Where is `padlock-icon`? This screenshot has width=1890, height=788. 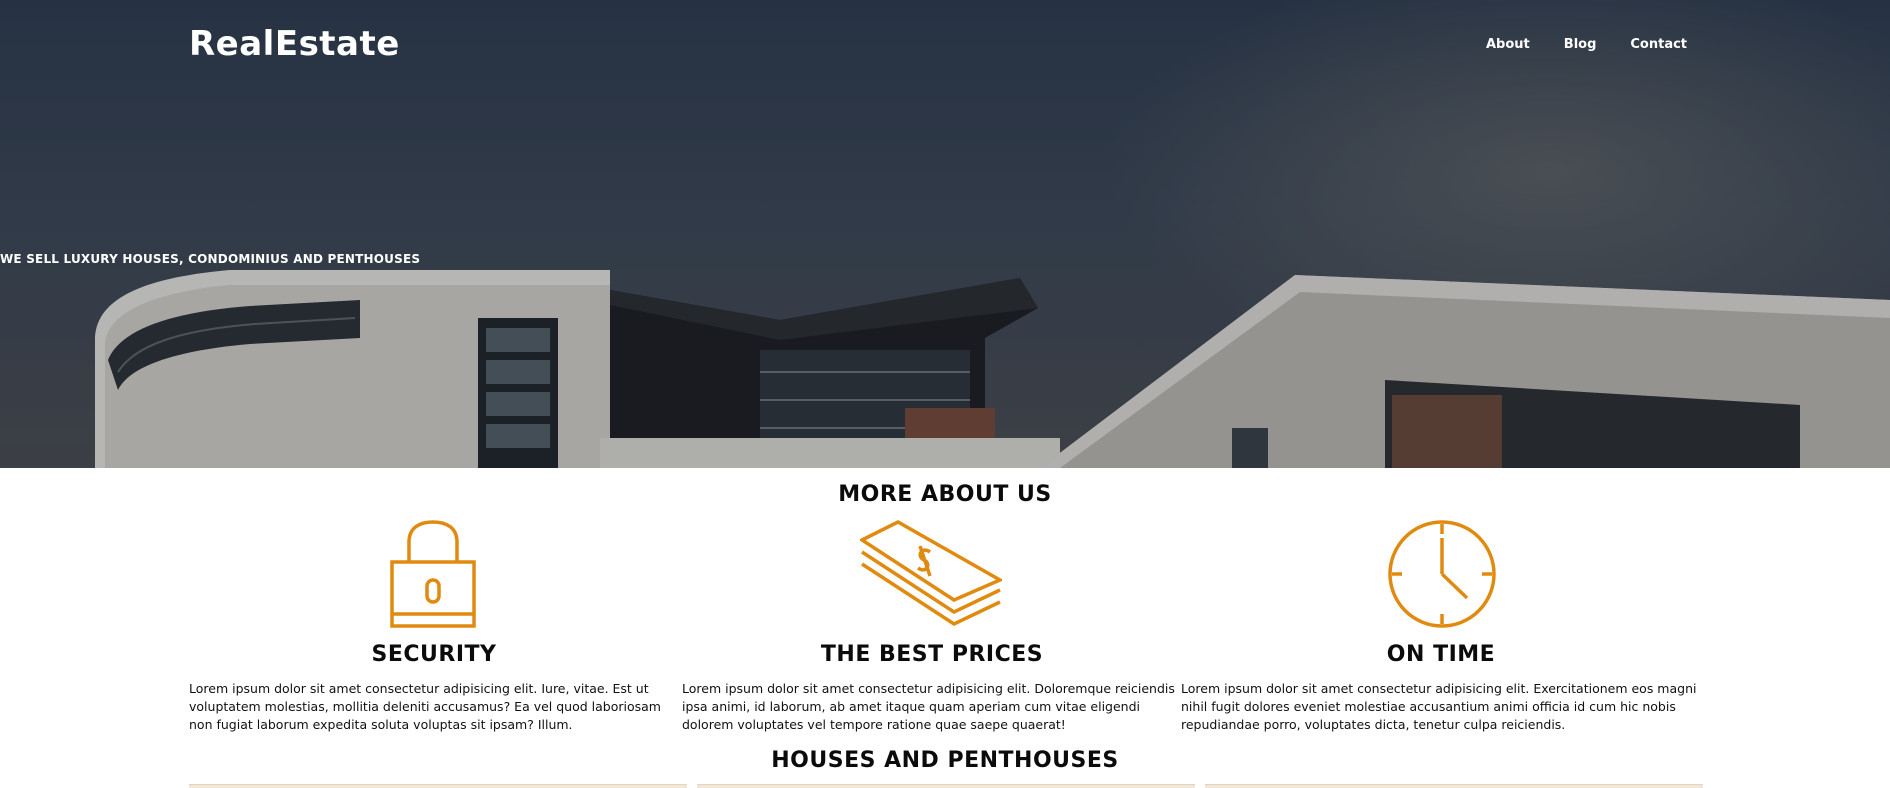 padlock-icon is located at coordinates (433, 574).